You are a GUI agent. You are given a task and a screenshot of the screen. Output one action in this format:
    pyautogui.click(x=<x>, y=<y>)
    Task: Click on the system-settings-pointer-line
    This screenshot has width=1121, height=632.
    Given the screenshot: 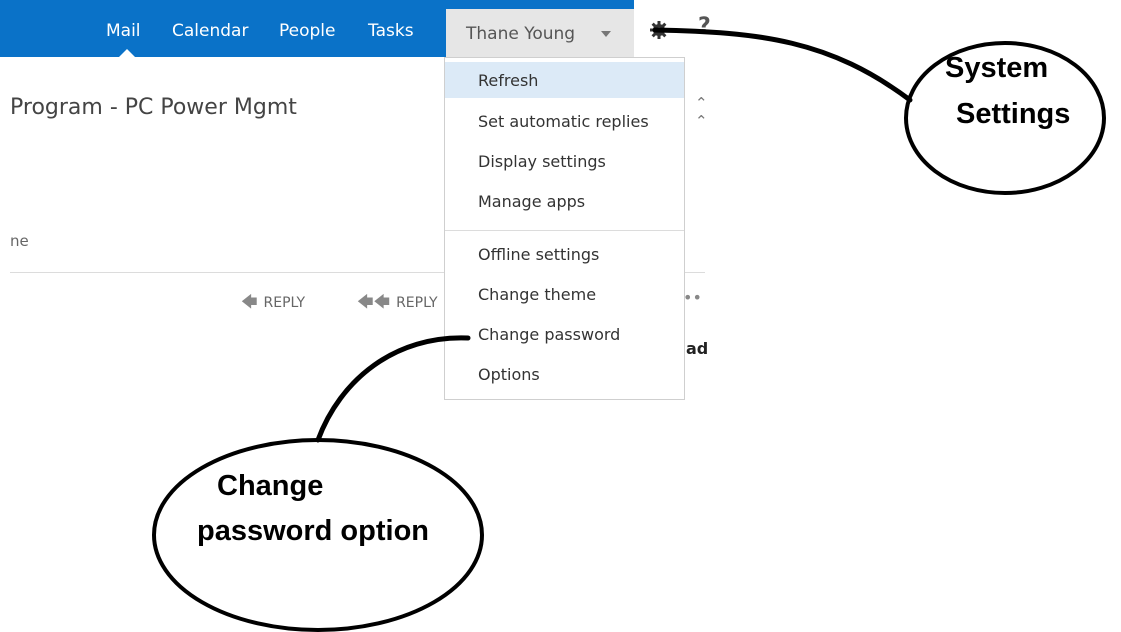 What is the action you would take?
    pyautogui.click(x=782, y=65)
    